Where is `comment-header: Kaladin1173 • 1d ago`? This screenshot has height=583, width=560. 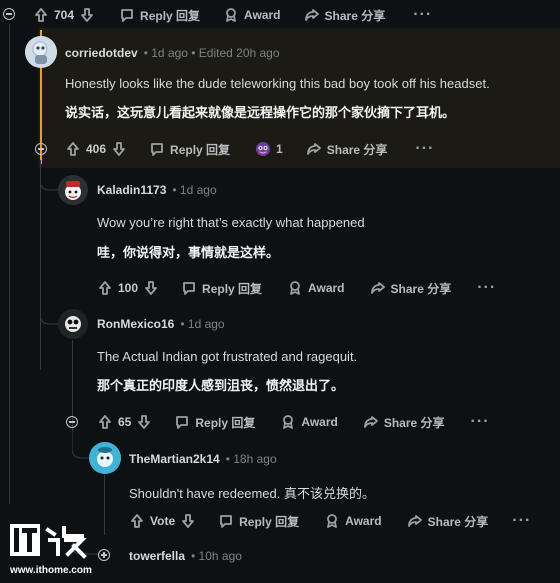
comment-header: Kaladin1173 • 1d ago is located at coordinates (157, 190).